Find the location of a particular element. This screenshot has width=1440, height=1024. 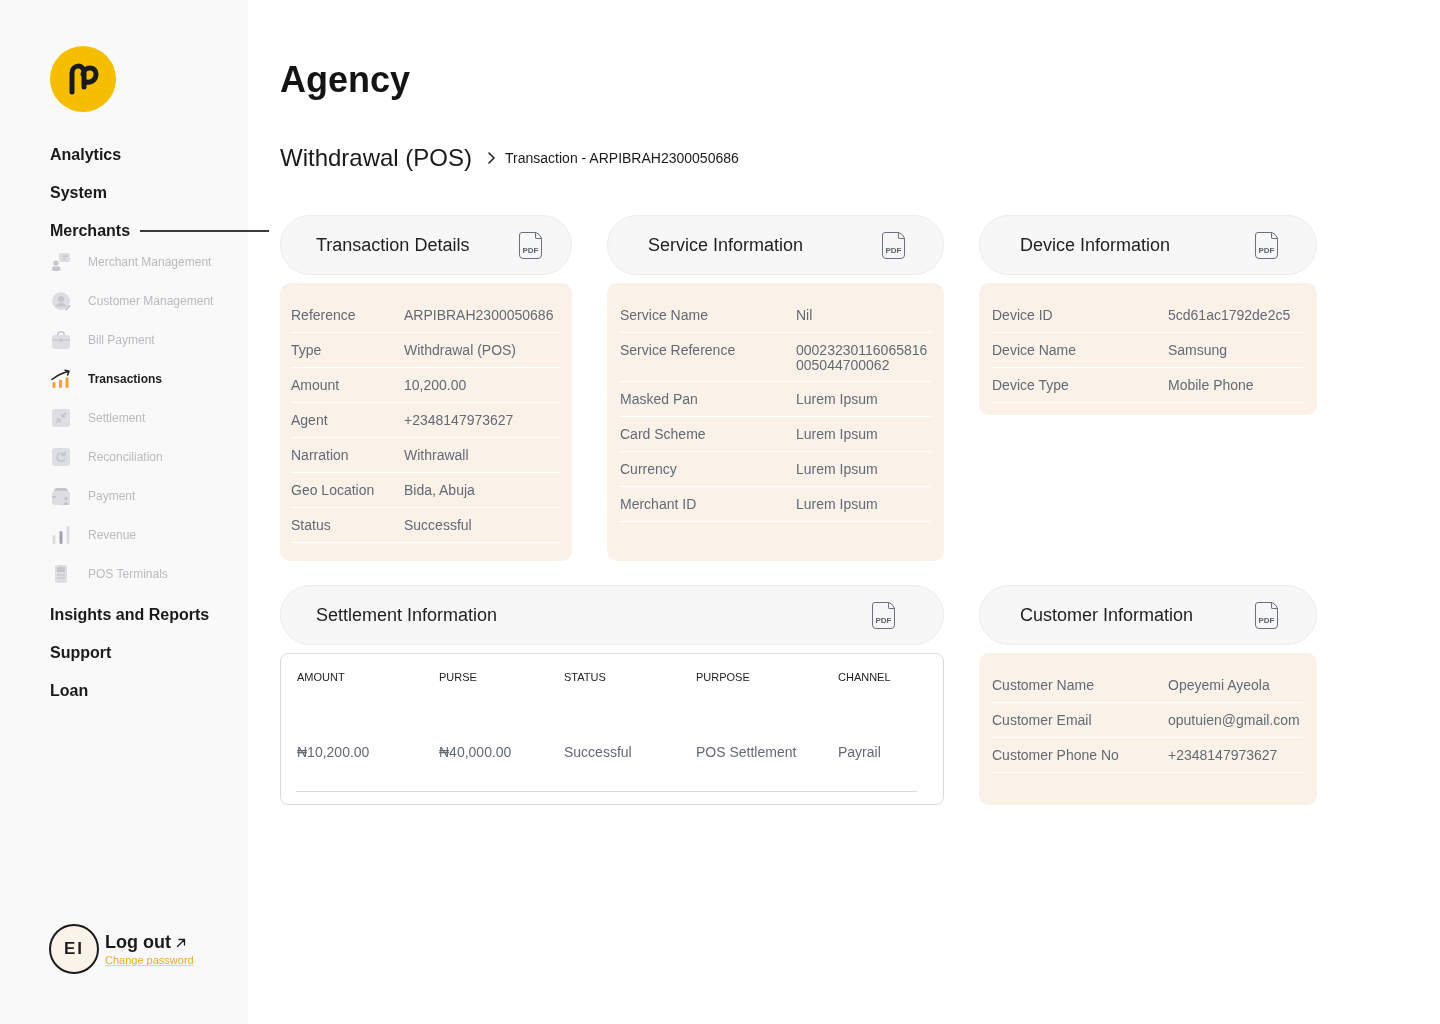

field-label: Amount is located at coordinates (316, 385).